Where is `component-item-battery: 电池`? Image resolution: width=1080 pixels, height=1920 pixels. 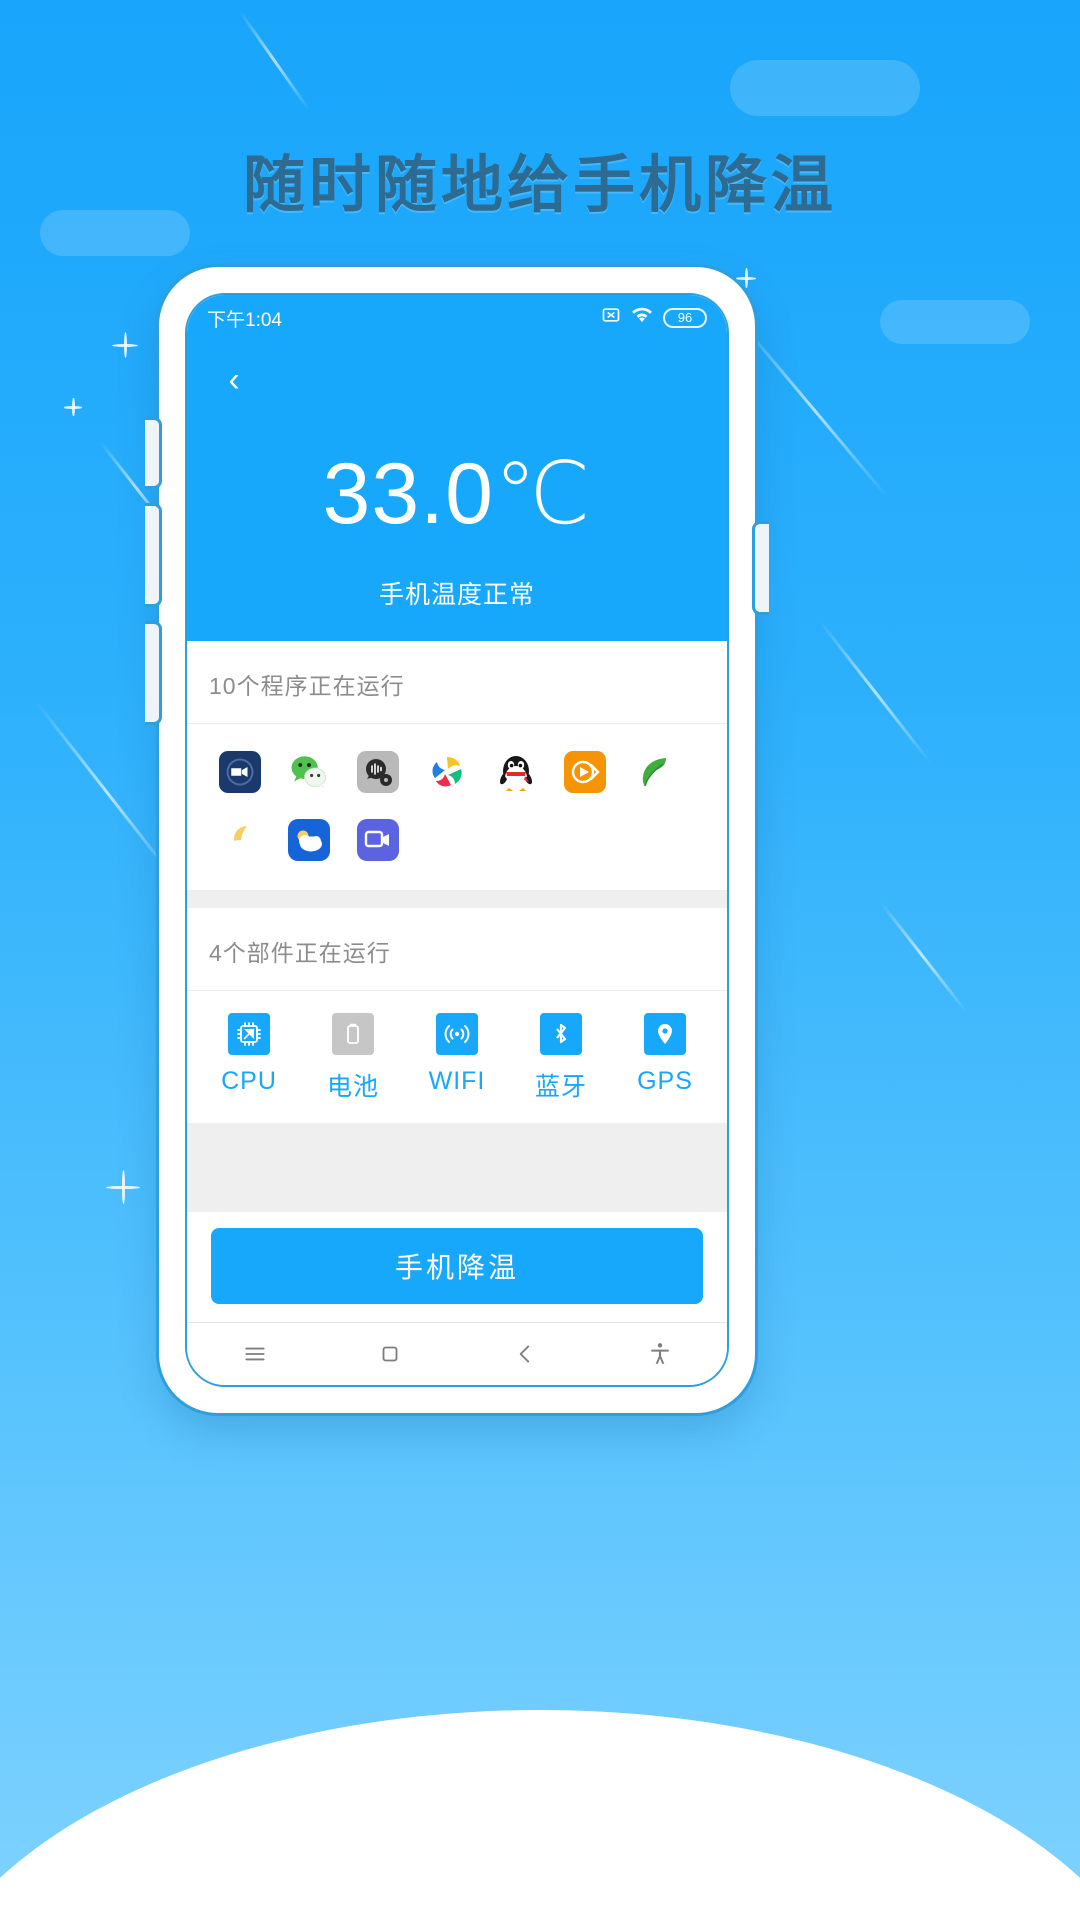 component-item-battery: 电池 is located at coordinates (353, 1058).